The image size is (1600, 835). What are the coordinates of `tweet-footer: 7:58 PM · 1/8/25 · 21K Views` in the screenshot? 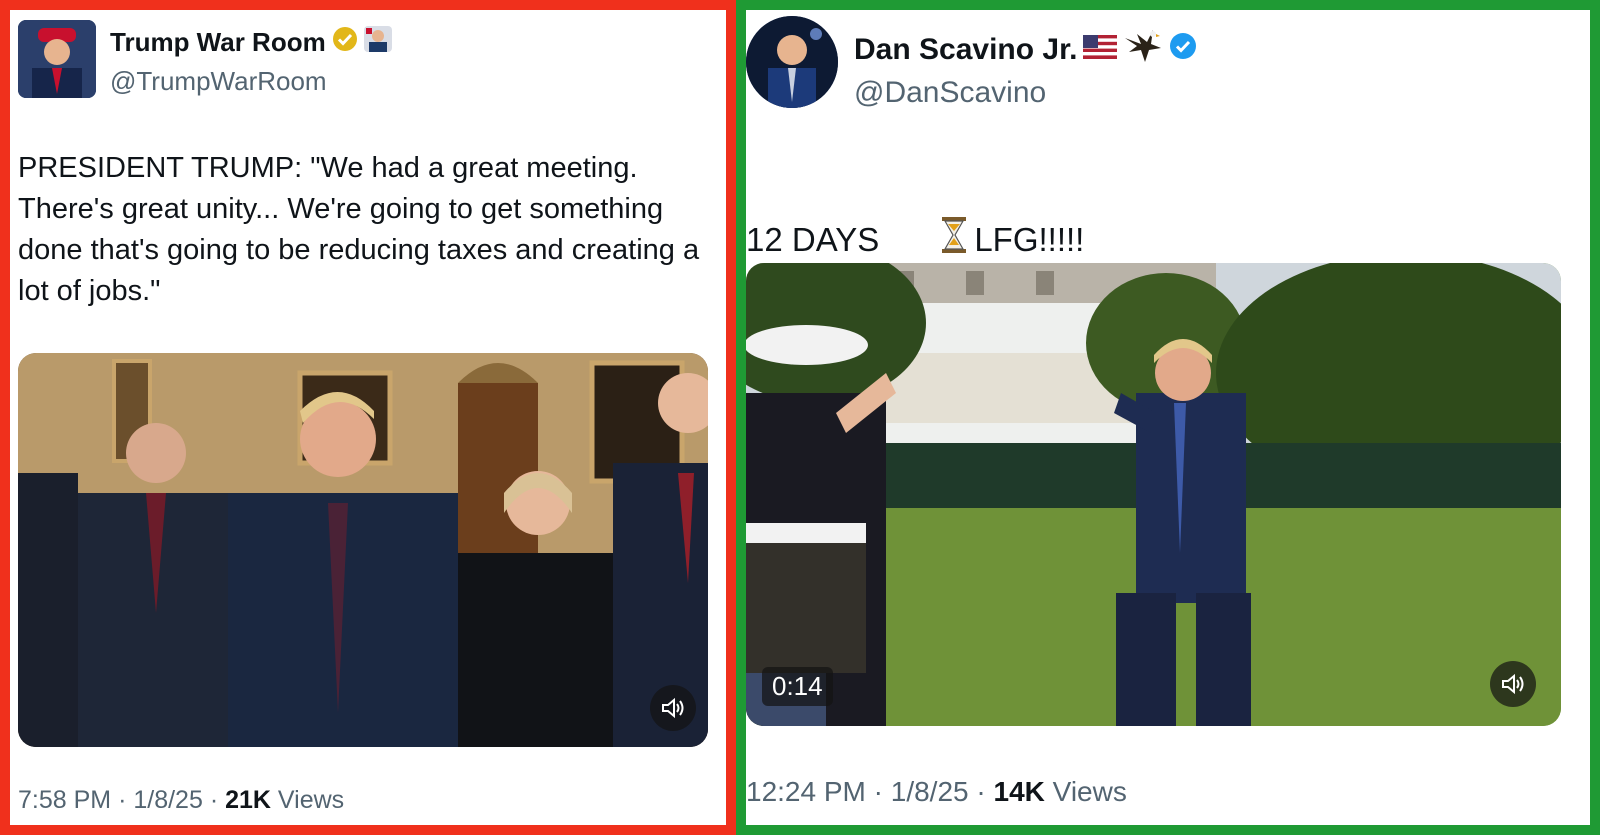 It's located at (181, 800).